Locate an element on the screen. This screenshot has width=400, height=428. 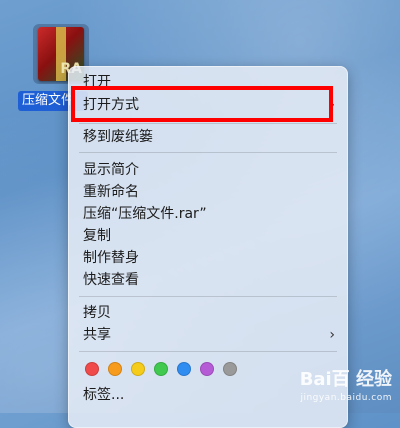
menu-item-compress: 压缩“压缩文件.rar” is located at coordinates (208, 214).